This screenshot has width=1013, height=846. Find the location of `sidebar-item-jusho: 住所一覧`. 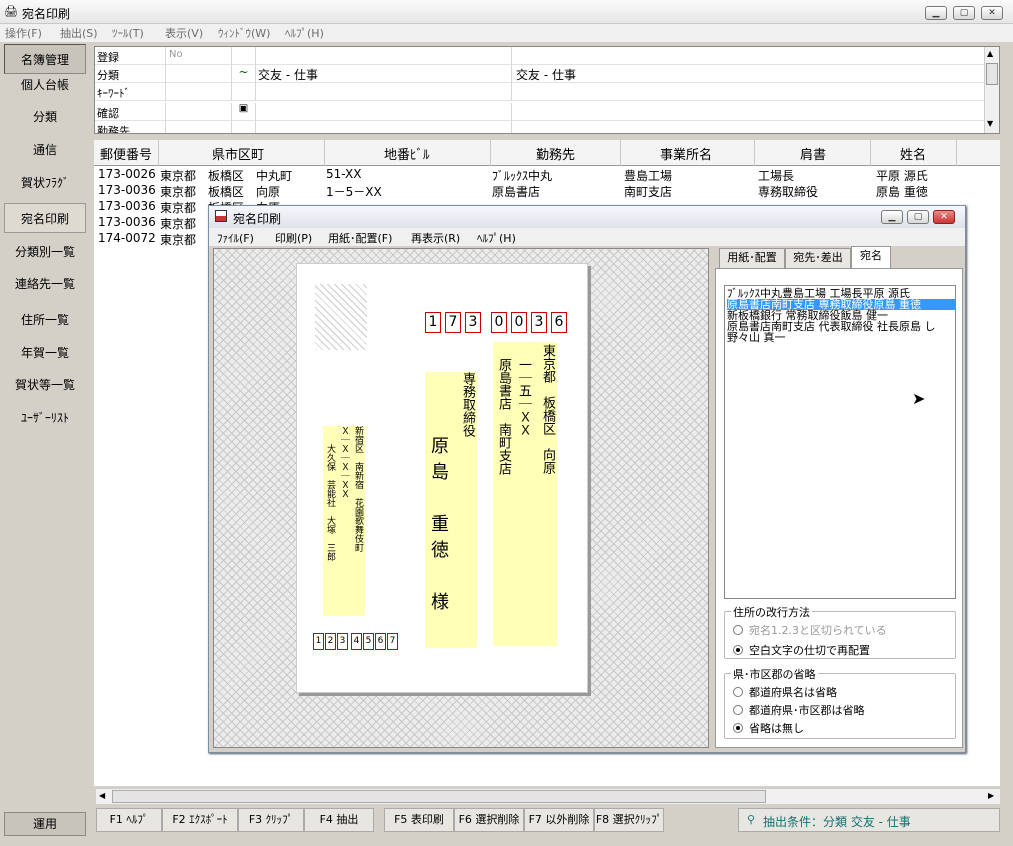

sidebar-item-jusho: 住所一覧 is located at coordinates (45, 320).